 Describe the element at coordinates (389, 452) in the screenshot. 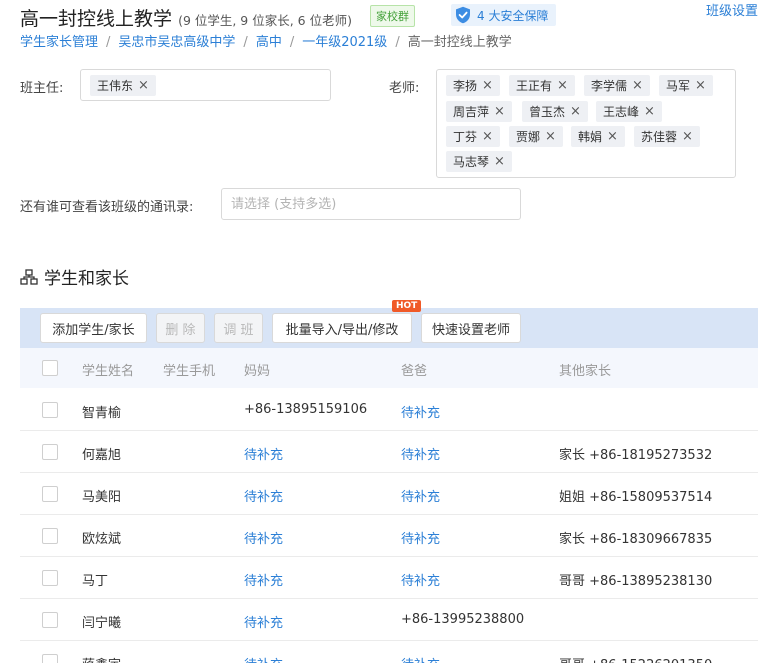

I see `table-row: 何嘉旭 待补充 待补充 家长 +86-18195273532` at that location.